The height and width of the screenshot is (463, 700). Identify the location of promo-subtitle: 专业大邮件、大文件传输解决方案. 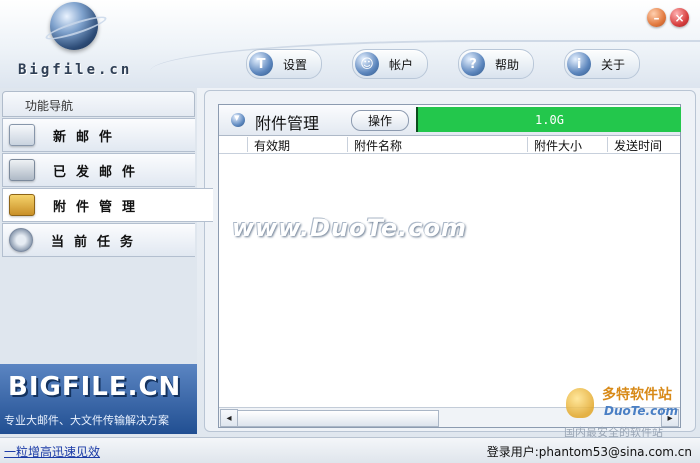
(86, 420).